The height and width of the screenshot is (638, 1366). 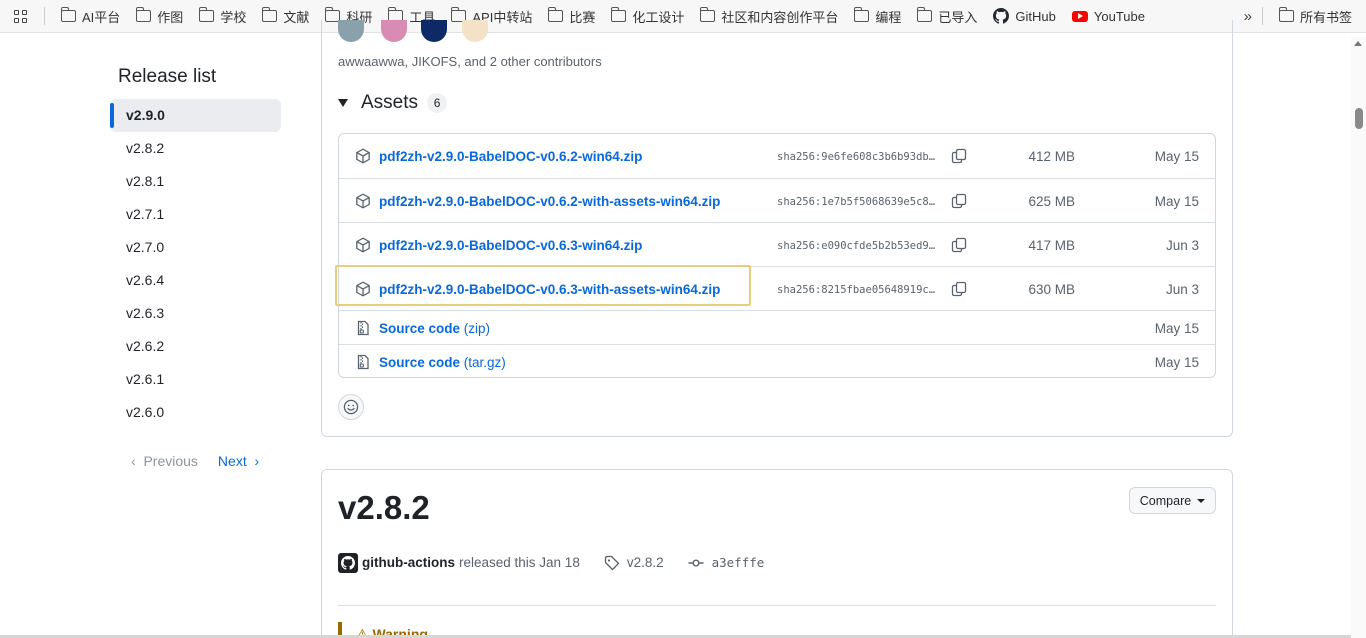 I want to click on compare-button: Compare, so click(x=1172, y=500).